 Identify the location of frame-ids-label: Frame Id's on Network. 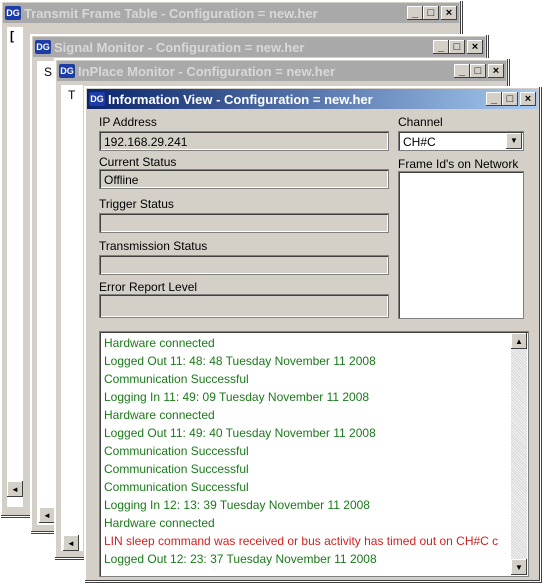
(458, 164).